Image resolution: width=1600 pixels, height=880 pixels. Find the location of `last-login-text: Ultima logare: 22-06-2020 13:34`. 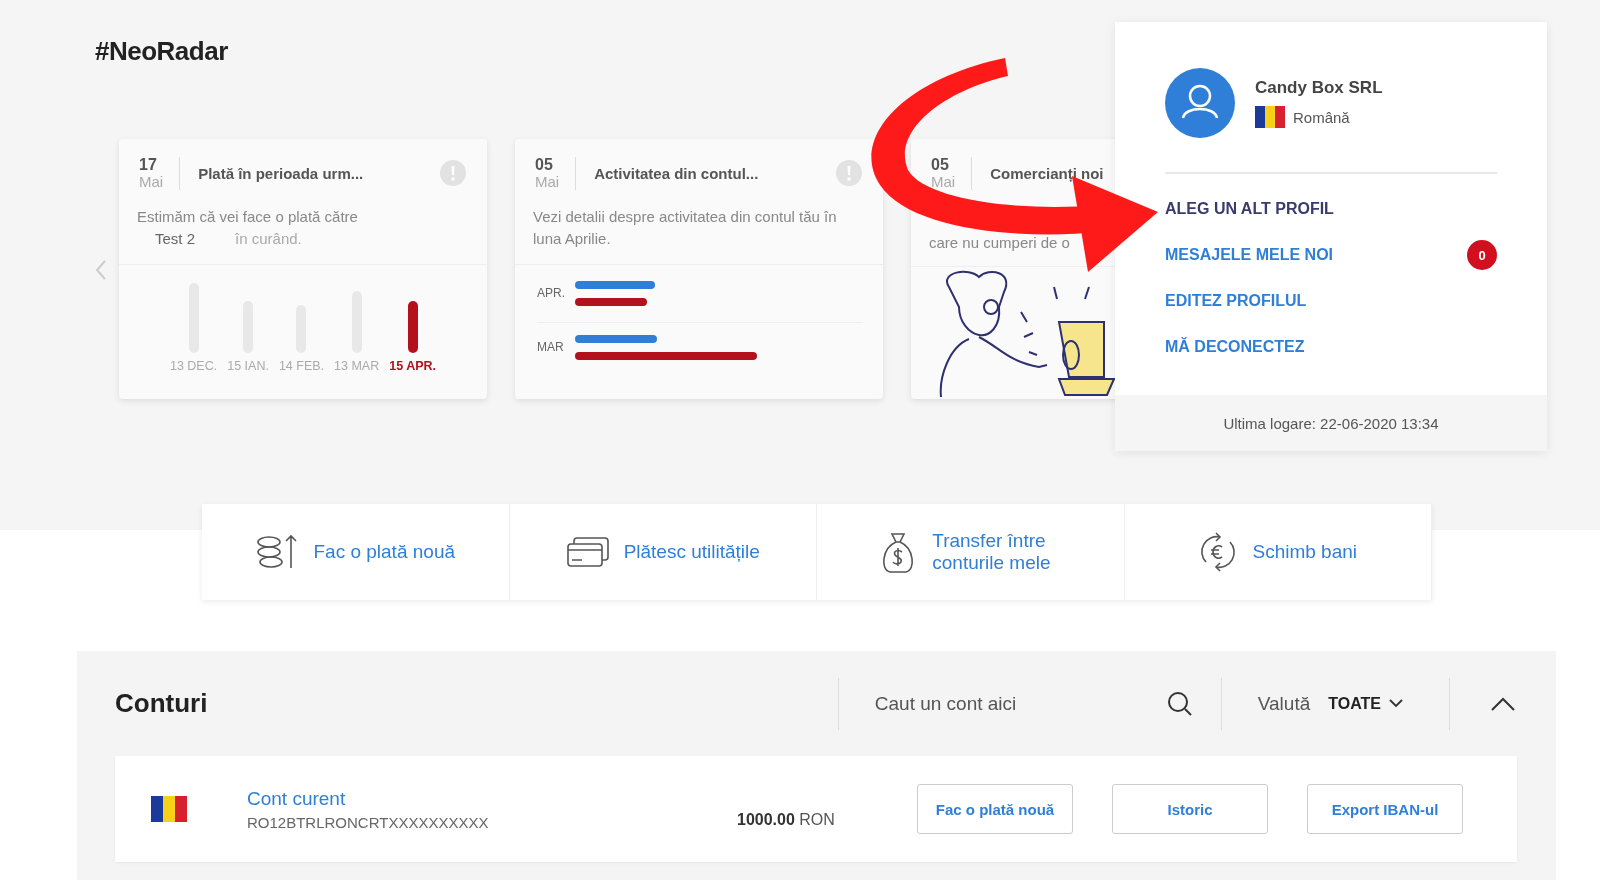

last-login-text: Ultima logare: 22-06-2020 13:34 is located at coordinates (1331, 423).